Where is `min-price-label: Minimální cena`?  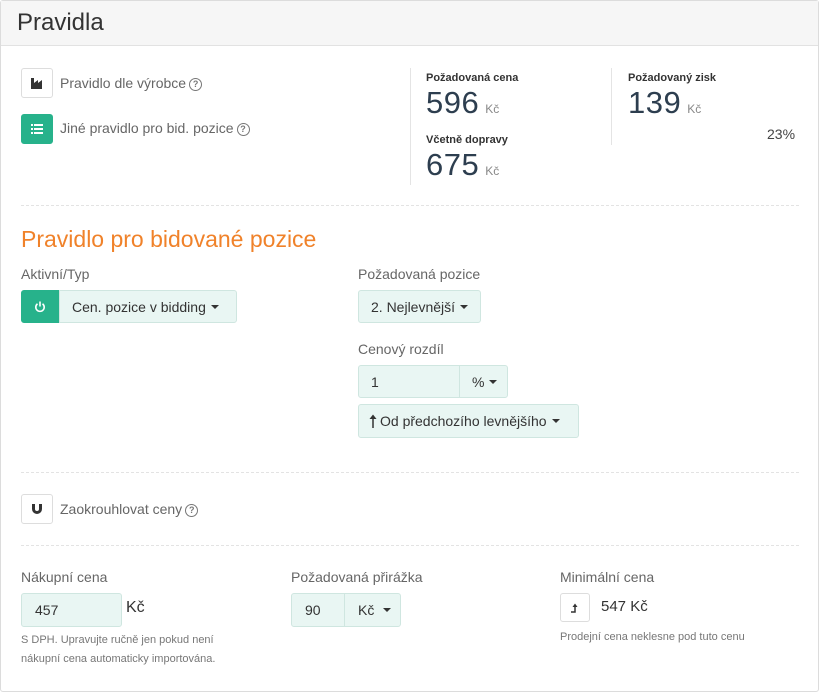
min-price-label: Minimální cena is located at coordinates (607, 577).